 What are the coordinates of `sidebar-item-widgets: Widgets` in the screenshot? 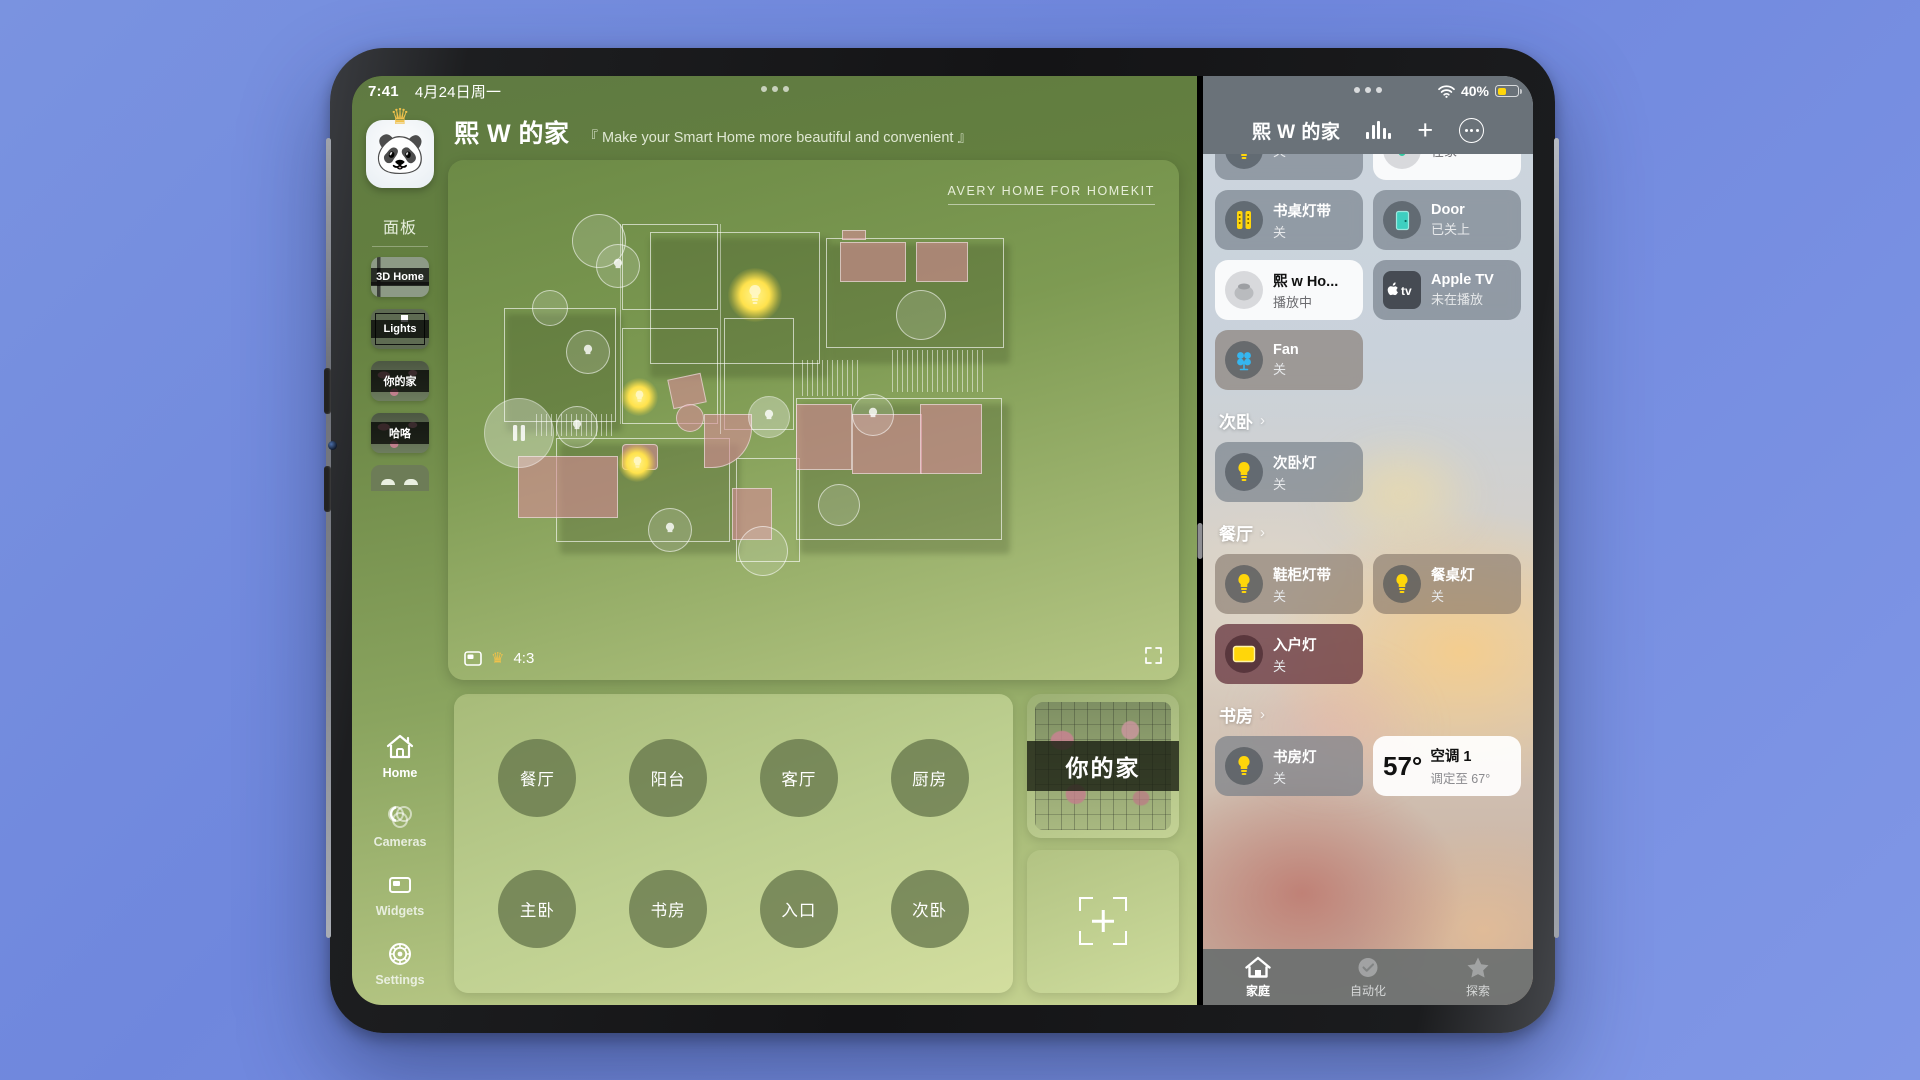 It's located at (400, 894).